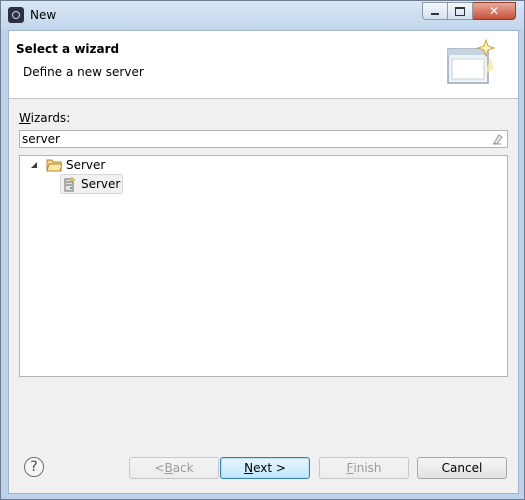 The width and height of the screenshot is (525, 500). What do you see at coordinates (435, 13) in the screenshot?
I see `minimize-icon` at bounding box center [435, 13].